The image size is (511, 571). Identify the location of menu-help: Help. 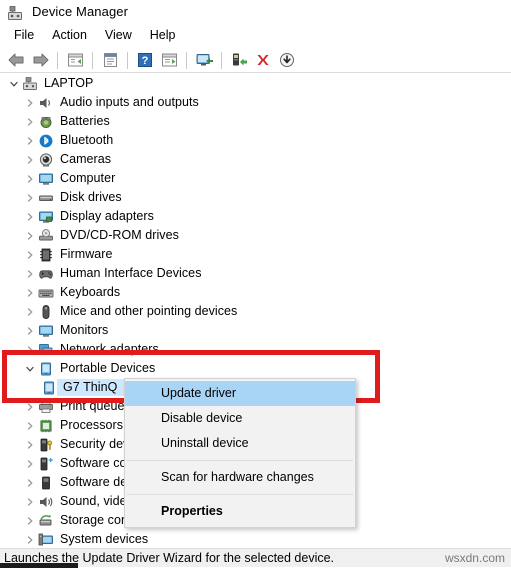
(163, 36).